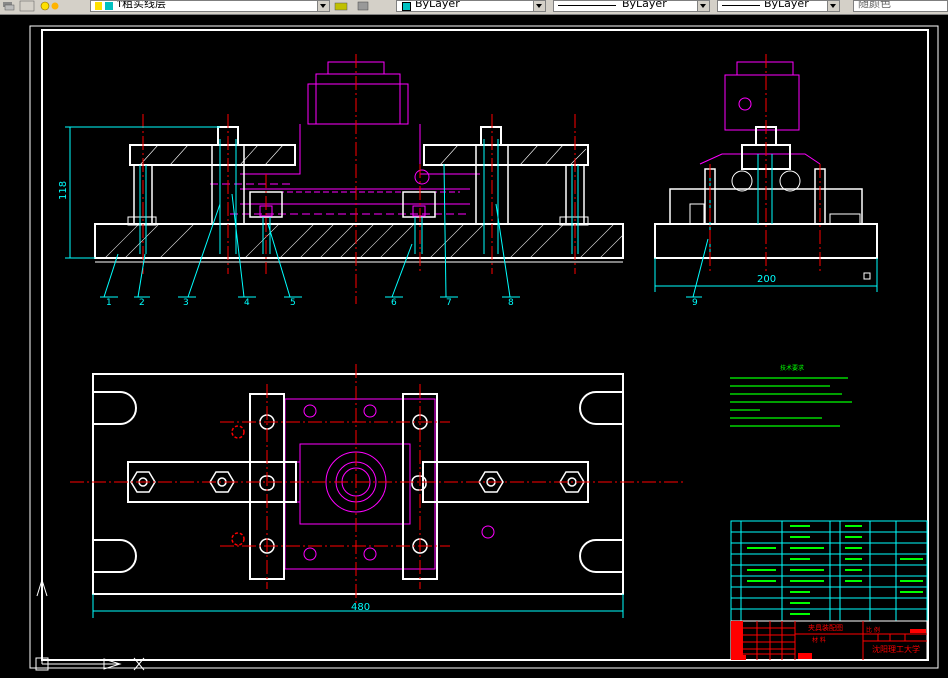 This screenshot has height=678, width=948. Describe the element at coordinates (63, 190) in the screenshot. I see `dim-118: 118` at that location.